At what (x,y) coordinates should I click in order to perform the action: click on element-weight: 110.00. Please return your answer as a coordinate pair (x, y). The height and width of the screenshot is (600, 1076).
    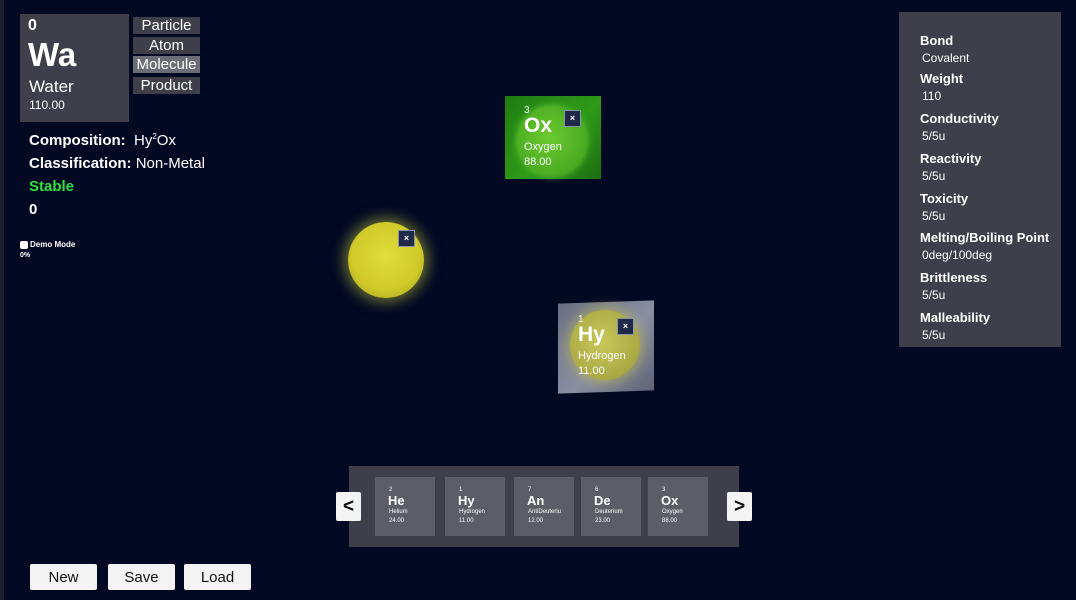
    Looking at the image, I should click on (47, 105).